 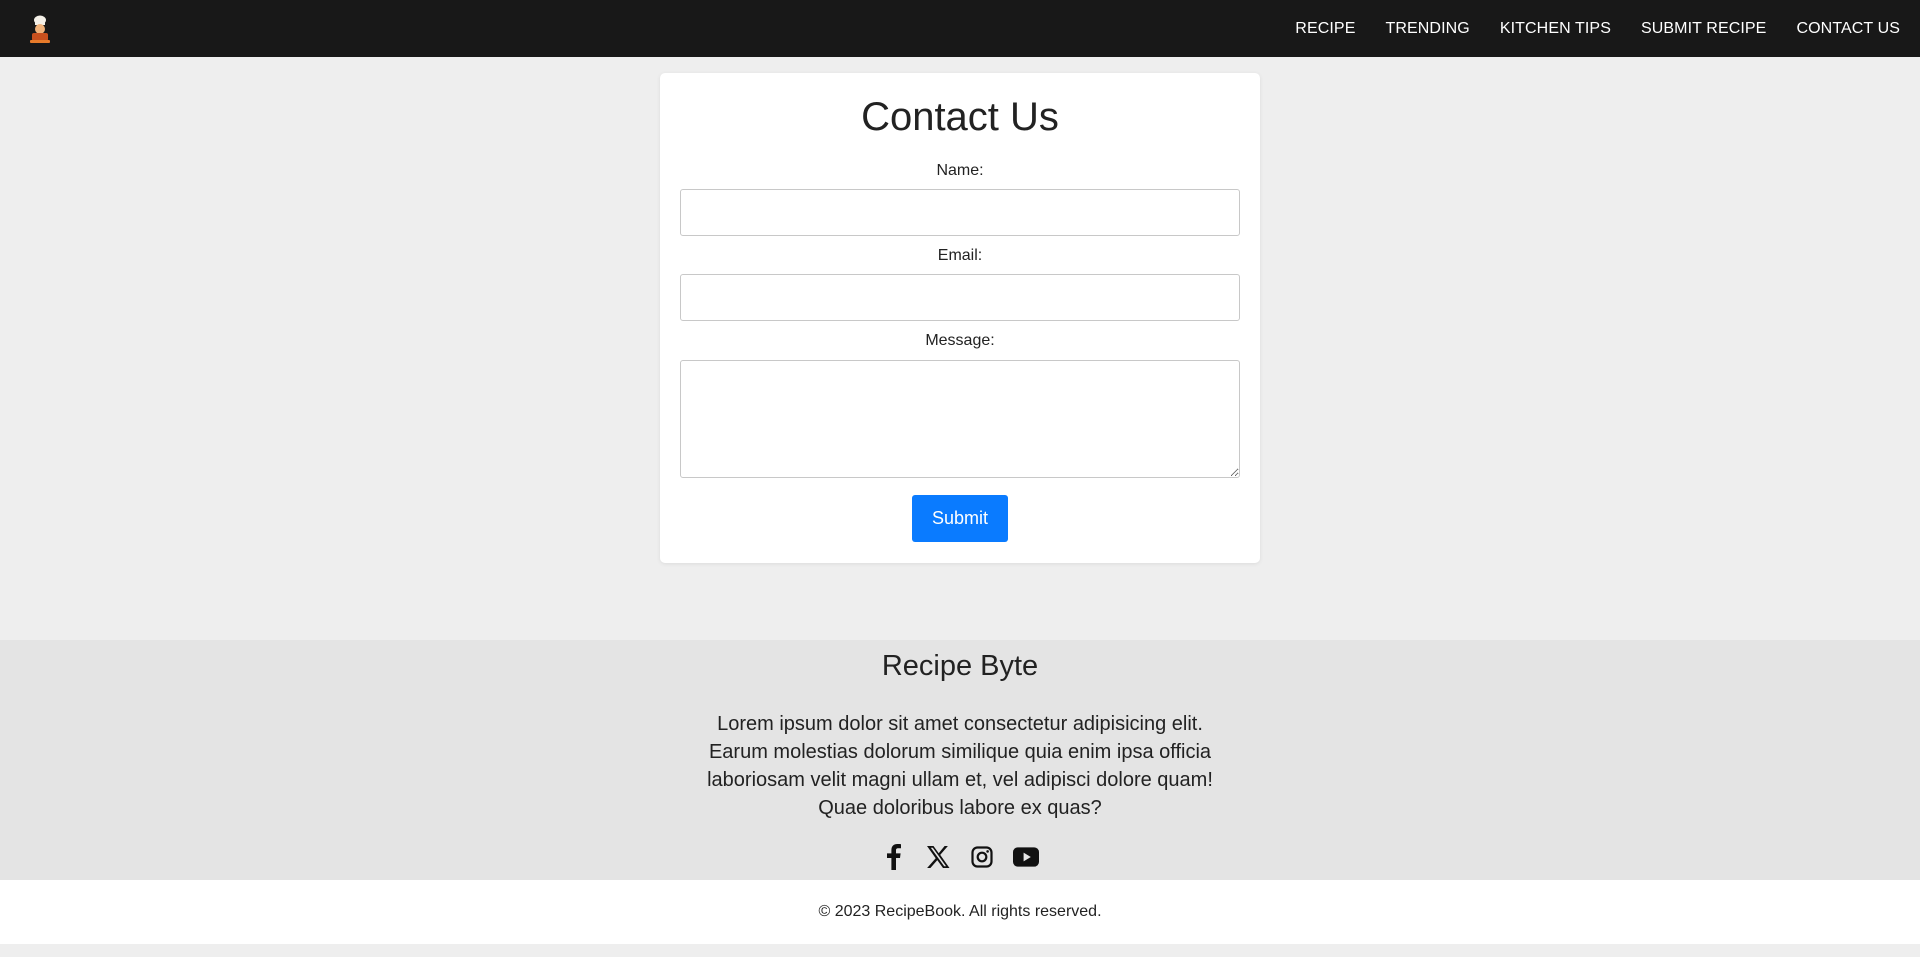 What do you see at coordinates (1325, 29) in the screenshot?
I see `nav-link-recipe: RECIPE` at bounding box center [1325, 29].